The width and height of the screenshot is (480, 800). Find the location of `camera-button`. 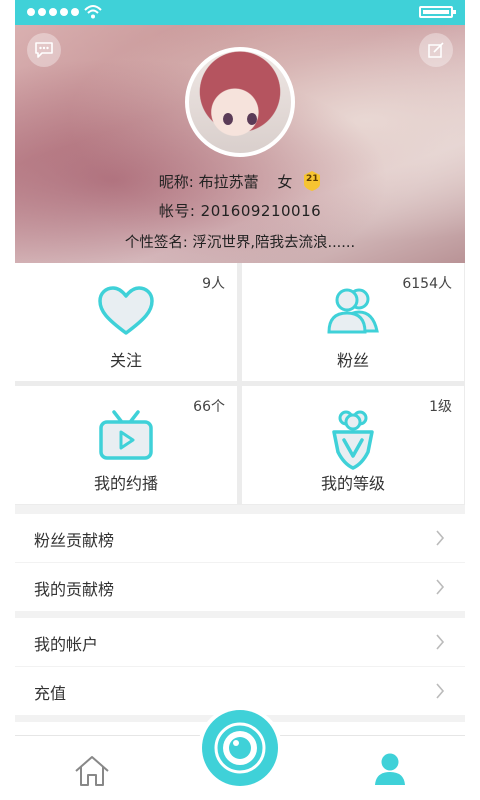

camera-button is located at coordinates (240, 748).